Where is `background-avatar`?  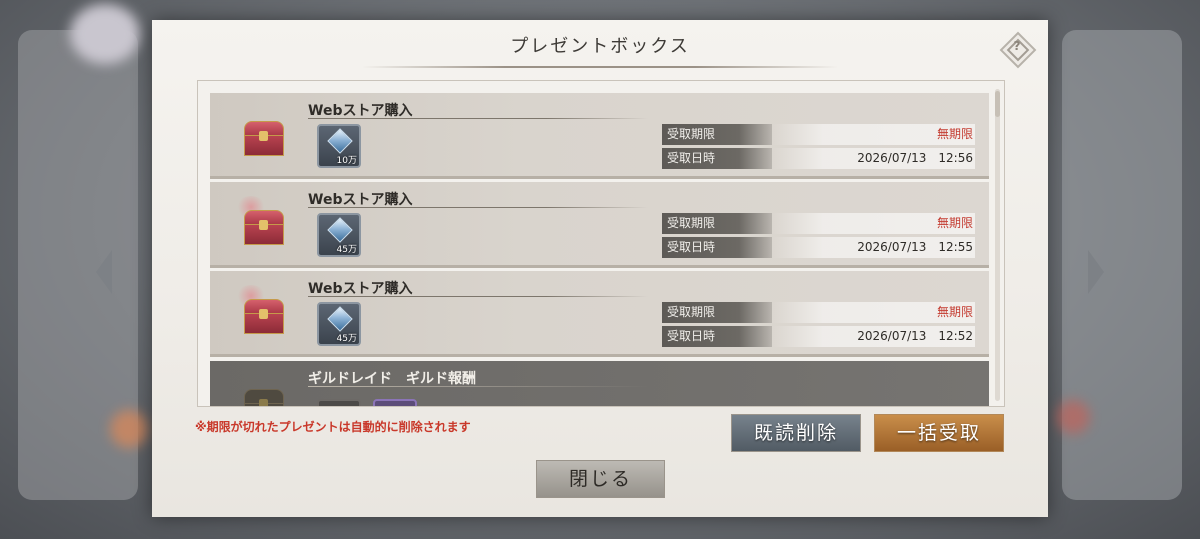
background-avatar is located at coordinates (105, 34).